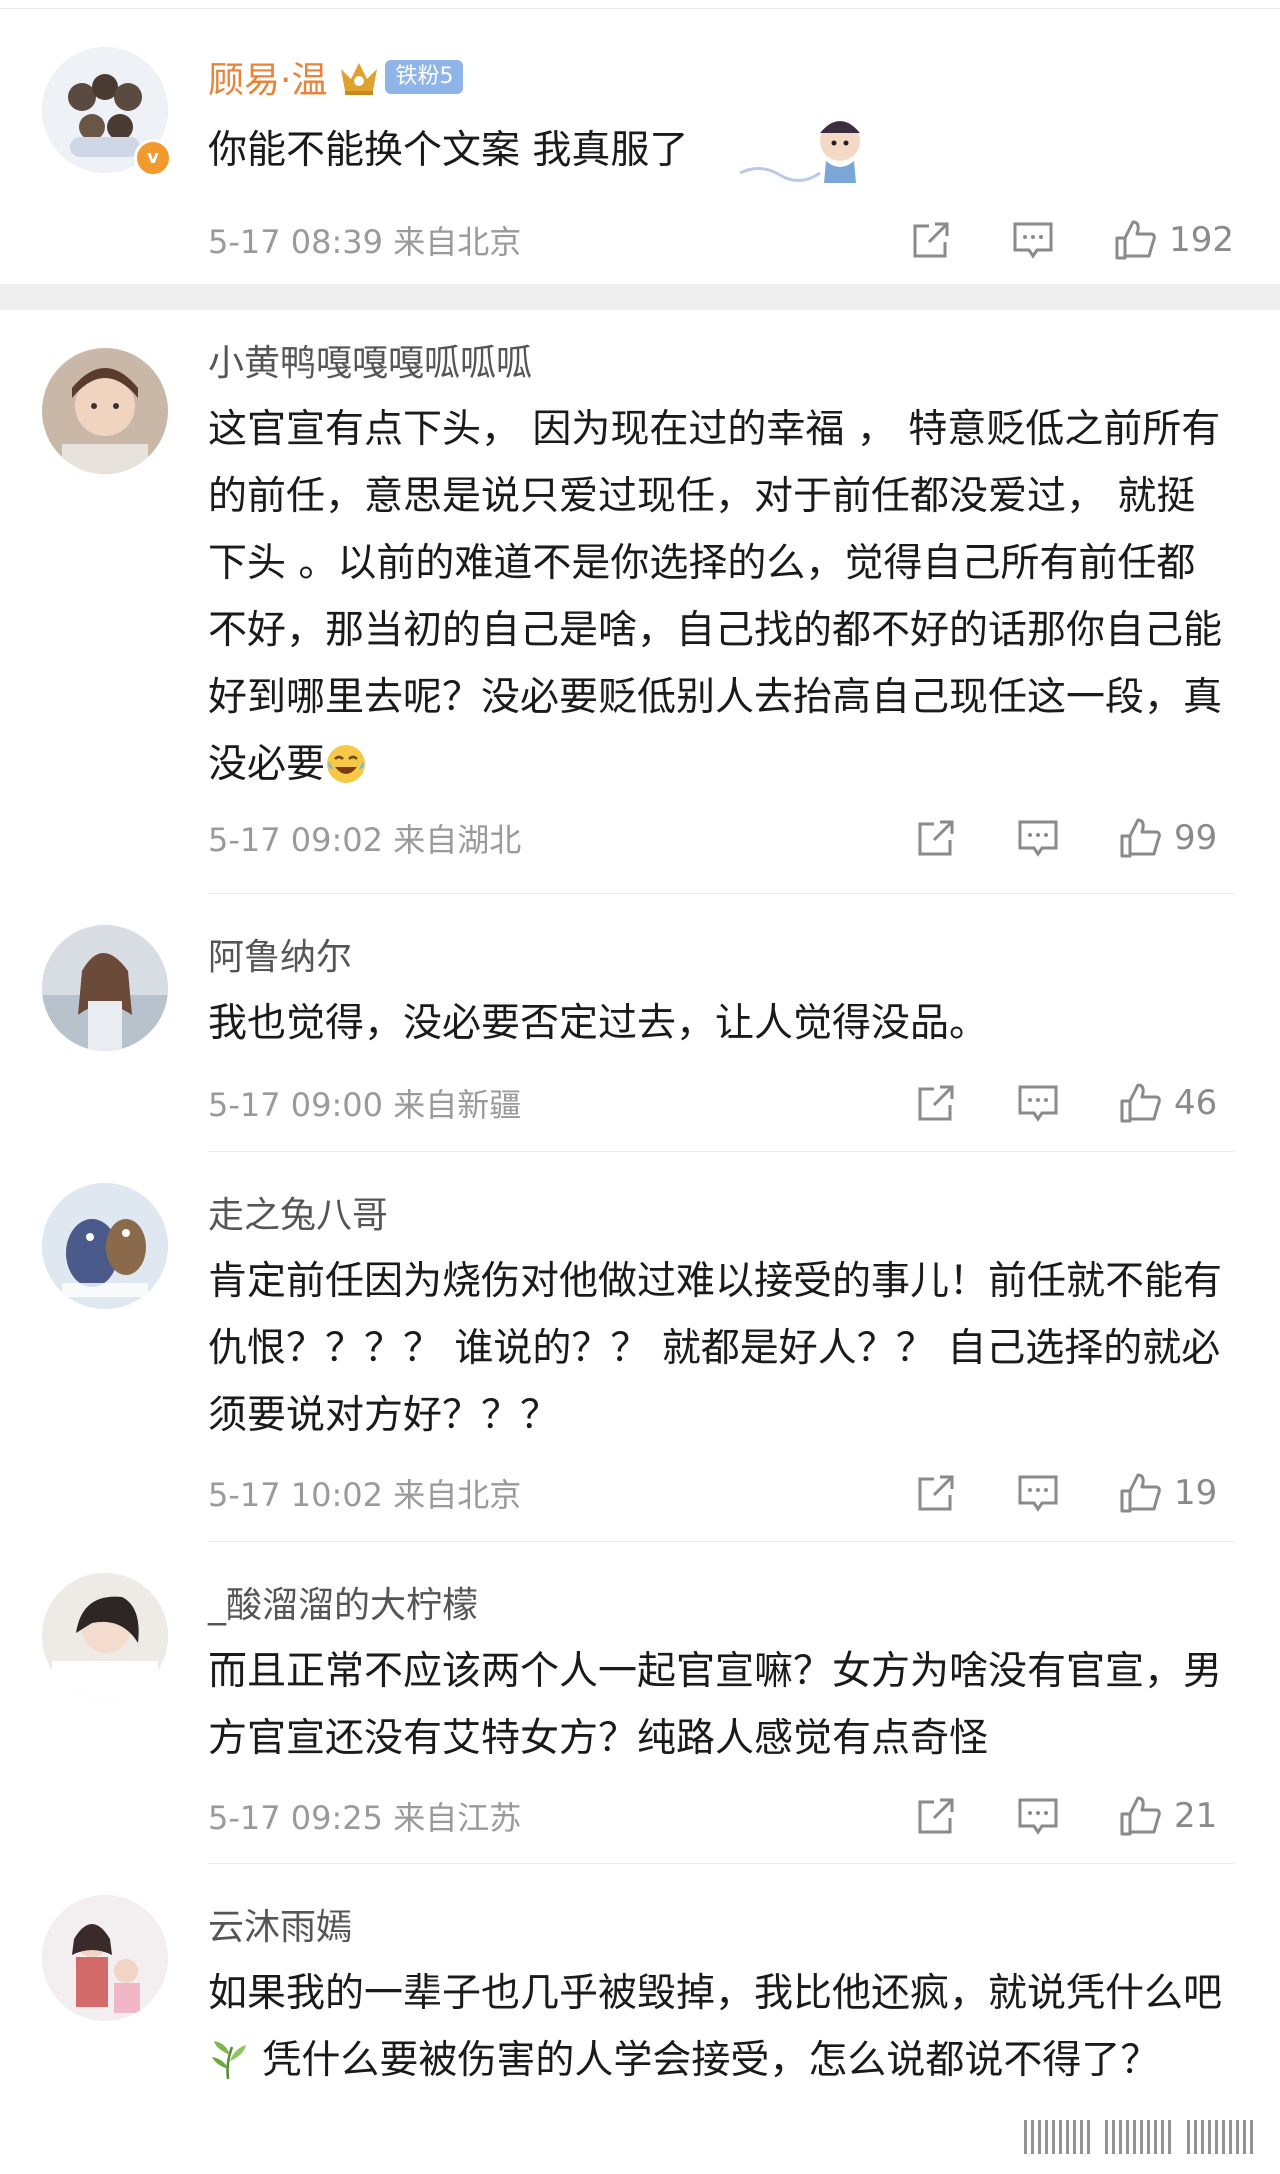 The height and width of the screenshot is (2174, 1280). I want to click on like-count: 192, so click(1201, 240).